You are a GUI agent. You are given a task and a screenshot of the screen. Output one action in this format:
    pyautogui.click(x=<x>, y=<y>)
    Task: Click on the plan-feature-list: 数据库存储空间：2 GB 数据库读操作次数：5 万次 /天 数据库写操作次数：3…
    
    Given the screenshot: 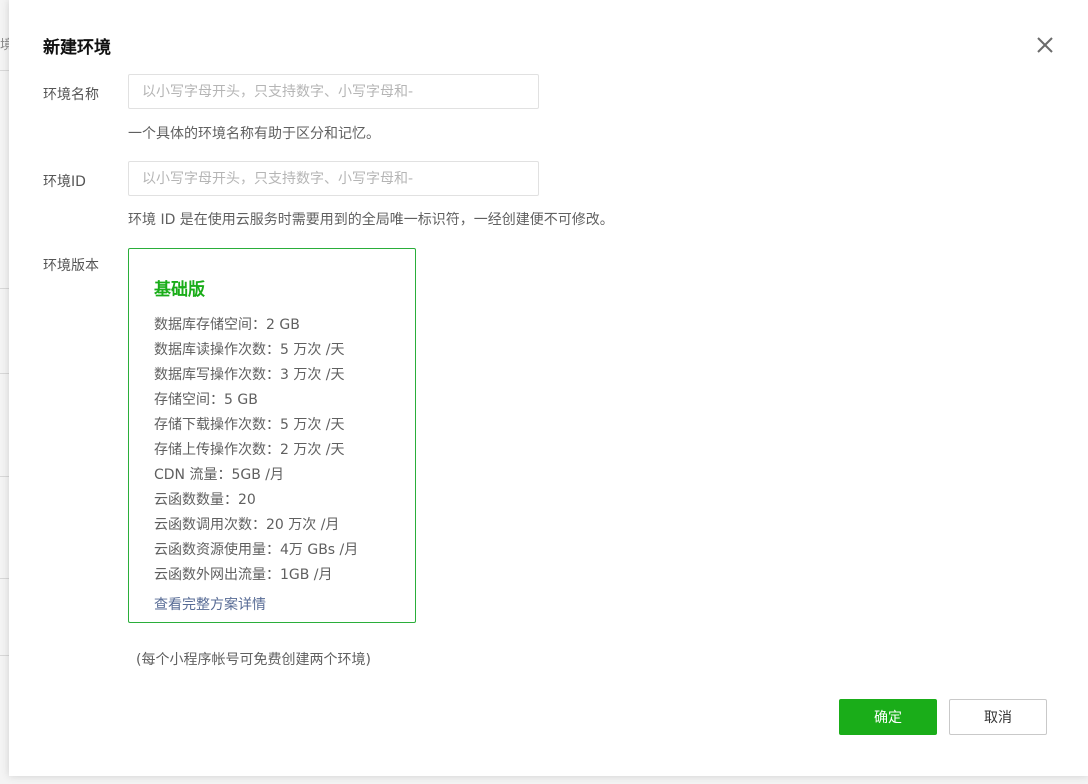 What is the action you would take?
    pyautogui.click(x=256, y=452)
    